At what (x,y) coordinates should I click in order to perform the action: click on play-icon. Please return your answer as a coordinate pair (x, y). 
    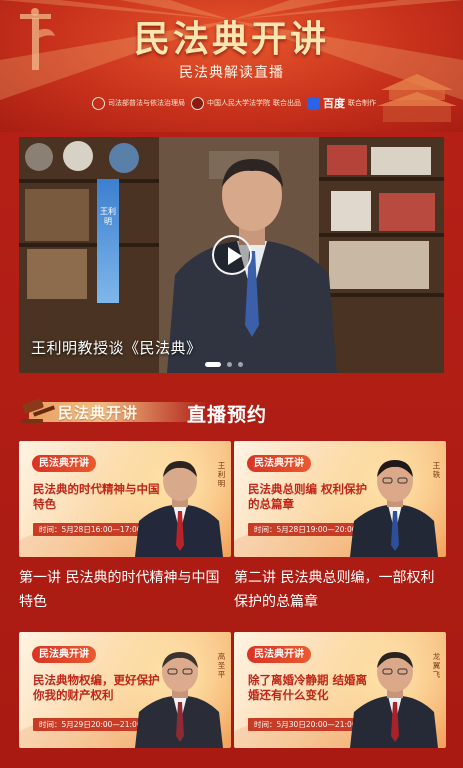
    Looking at the image, I should click on (235, 256).